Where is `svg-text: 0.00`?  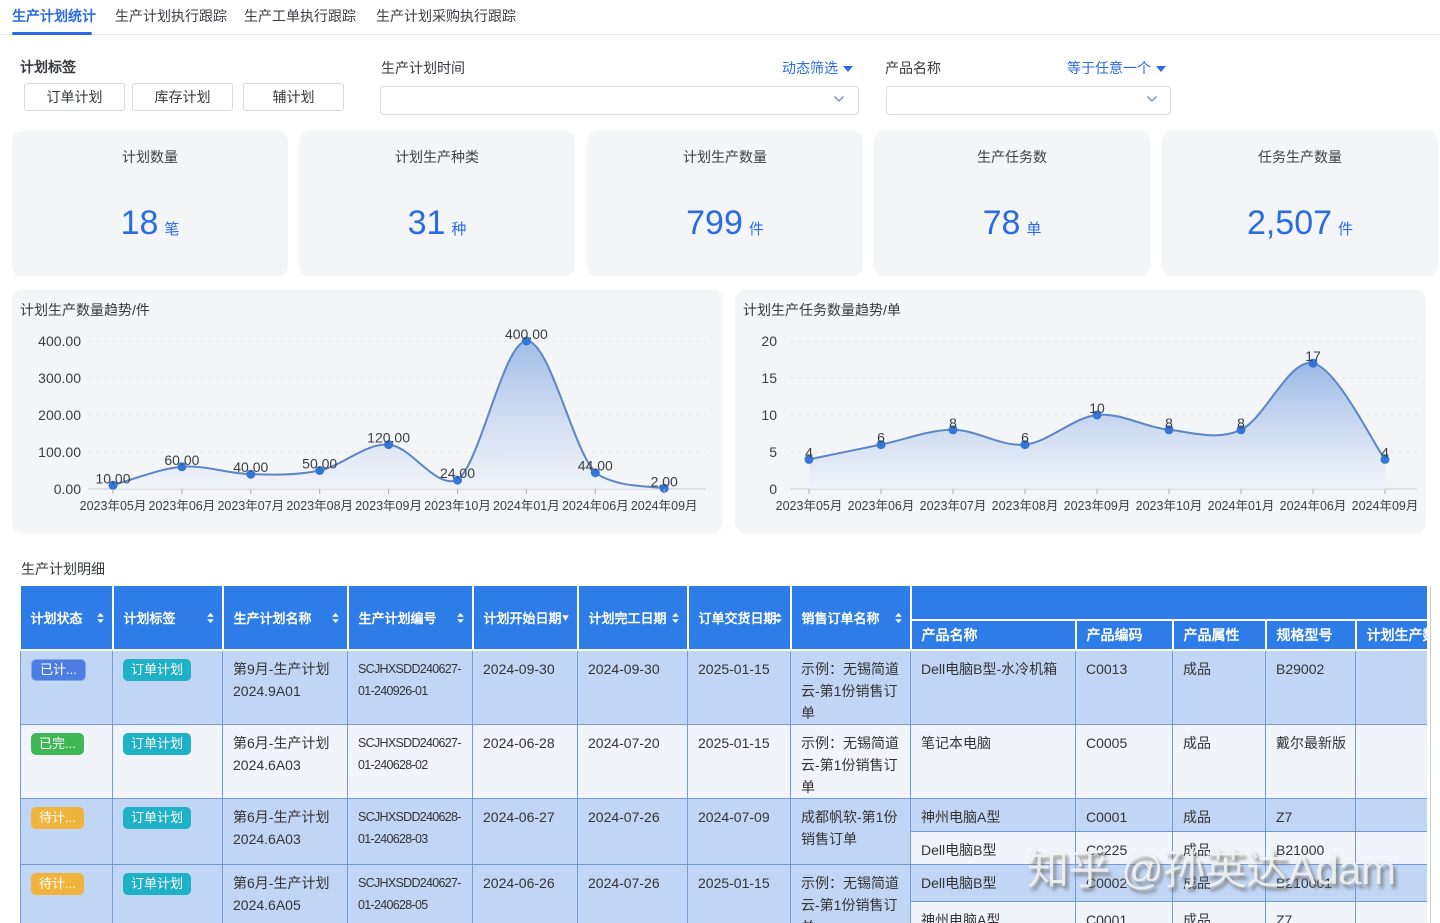 svg-text: 0.00 is located at coordinates (67, 489).